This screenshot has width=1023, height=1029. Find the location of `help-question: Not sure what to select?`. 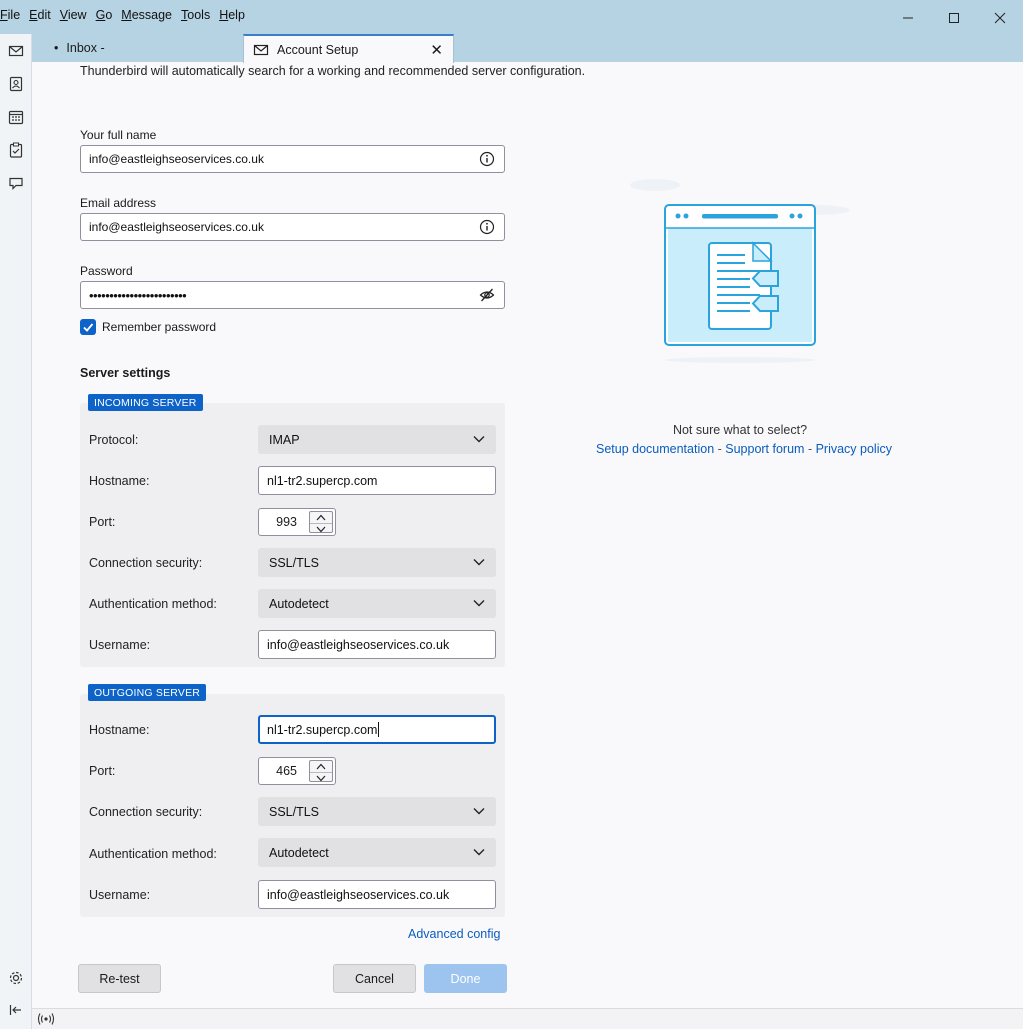

help-question: Not sure what to select? is located at coordinates (740, 430).